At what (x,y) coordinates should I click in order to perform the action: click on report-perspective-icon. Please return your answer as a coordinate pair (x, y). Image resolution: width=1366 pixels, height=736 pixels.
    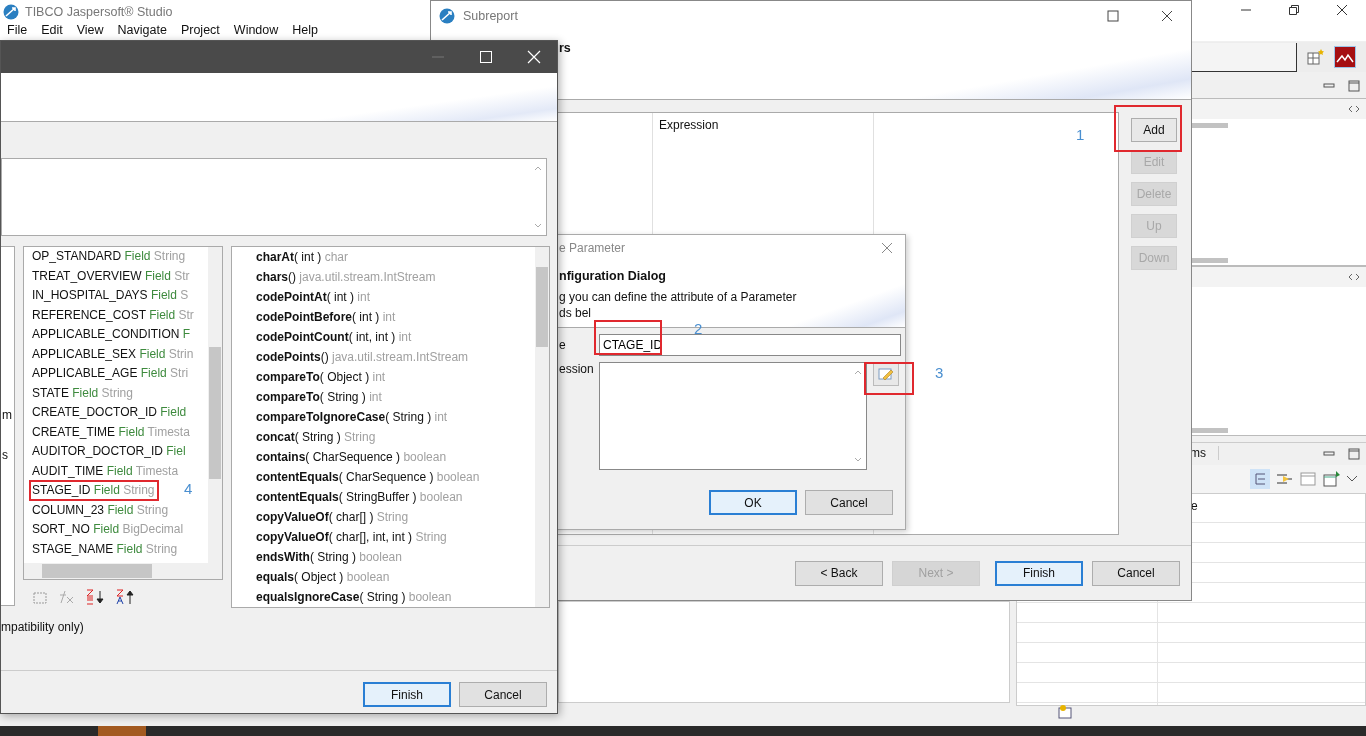
    Looking at the image, I should click on (1345, 57).